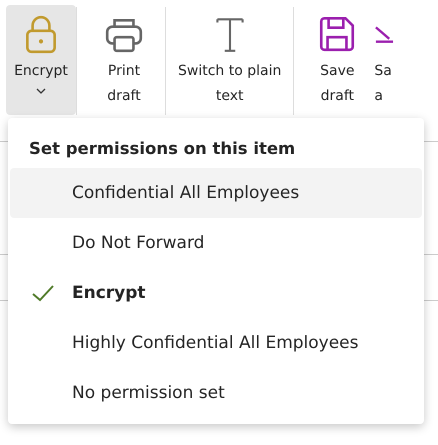  Describe the element at coordinates (384, 34) in the screenshot. I see `arrow-icon` at that location.